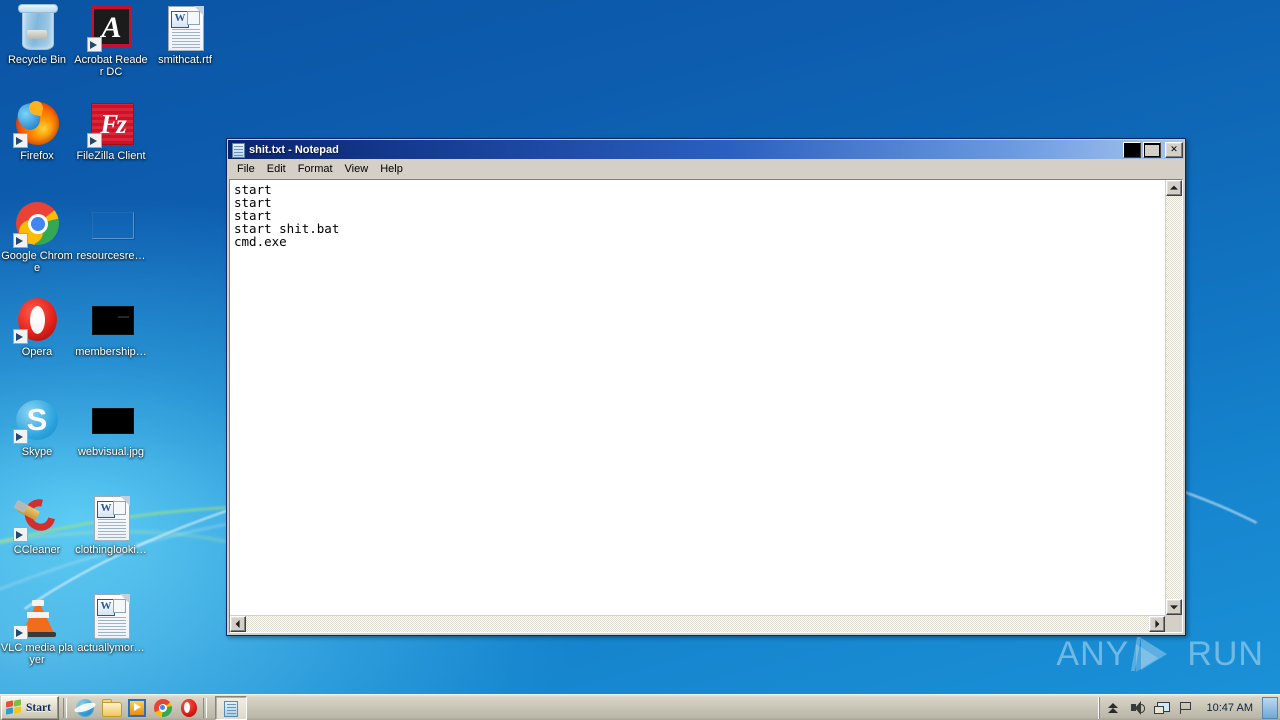 This screenshot has width=1280, height=720. What do you see at coordinates (85, 708) in the screenshot?
I see `internet-explorer-icon` at bounding box center [85, 708].